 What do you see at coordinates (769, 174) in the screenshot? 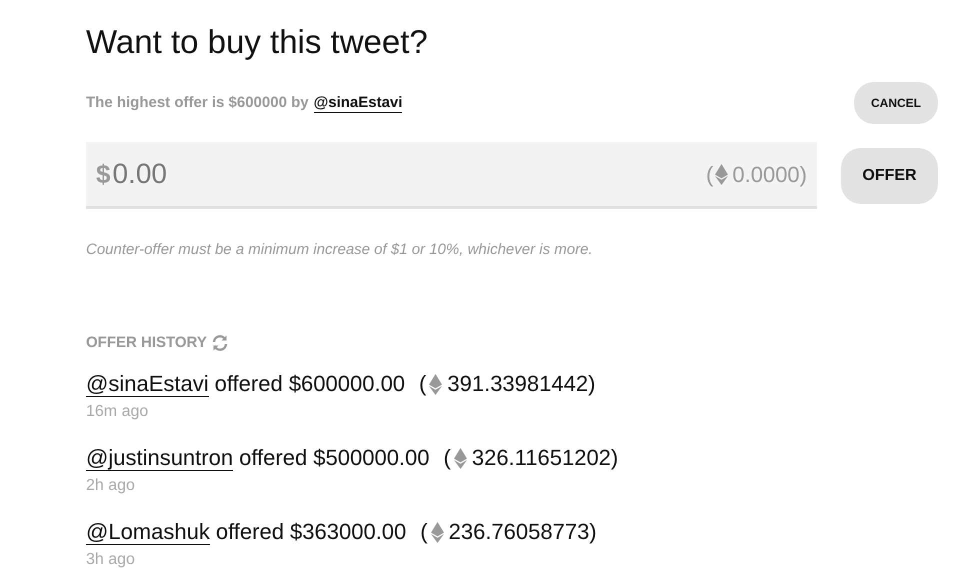
I see `eth-amount: 0.0000)` at bounding box center [769, 174].